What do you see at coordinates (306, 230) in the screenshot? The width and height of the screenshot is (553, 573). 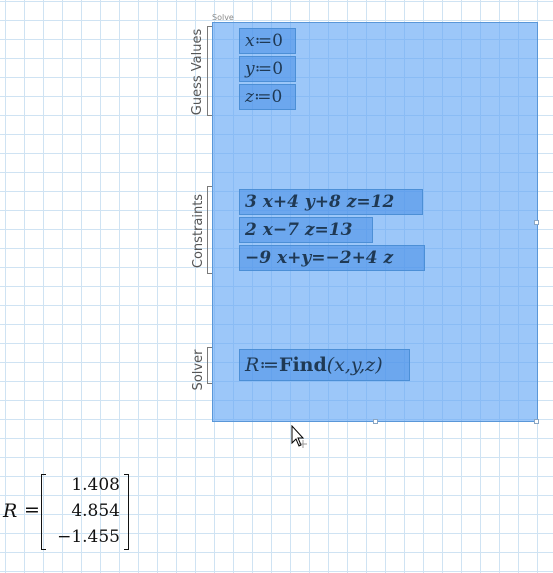 I see `constraint-2: 2 x−7 z=13` at bounding box center [306, 230].